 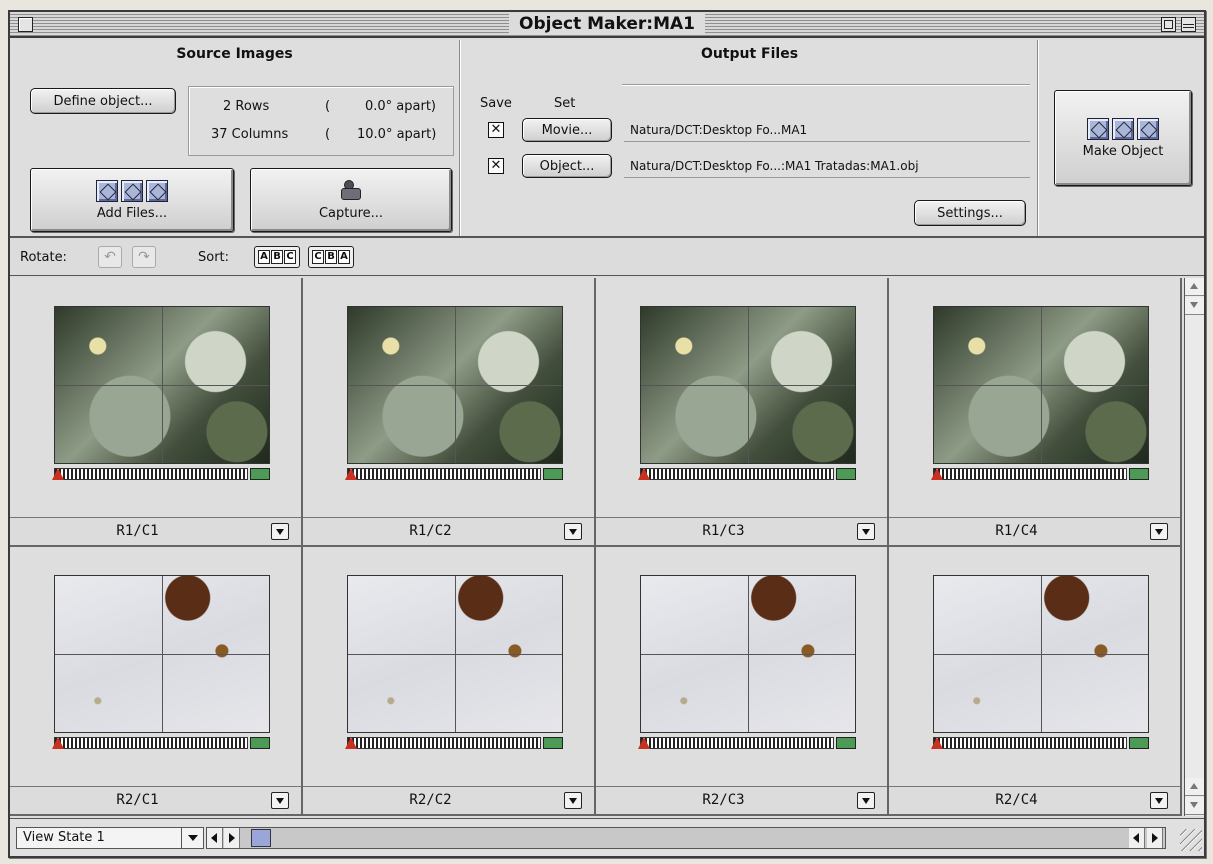 What do you see at coordinates (155, 800) in the screenshot?
I see `tile-label-bar: R2/C1` at bounding box center [155, 800].